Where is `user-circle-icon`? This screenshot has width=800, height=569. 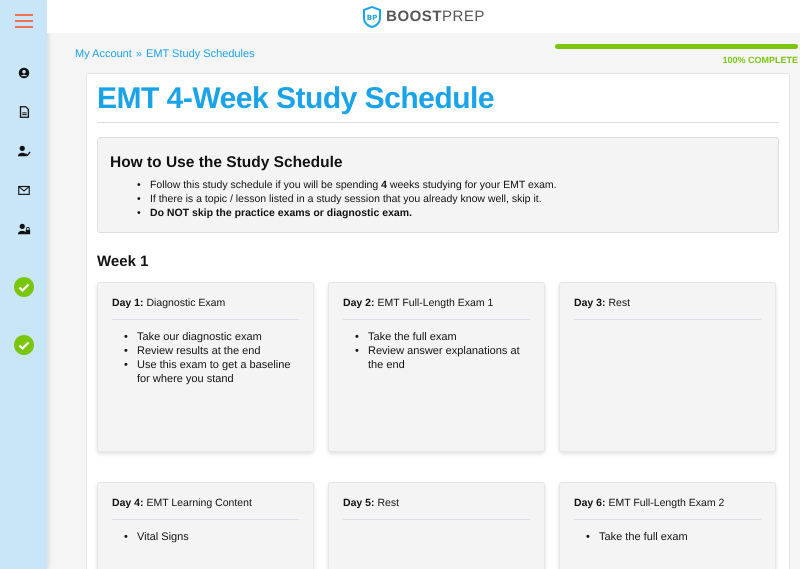
user-circle-icon is located at coordinates (23, 73).